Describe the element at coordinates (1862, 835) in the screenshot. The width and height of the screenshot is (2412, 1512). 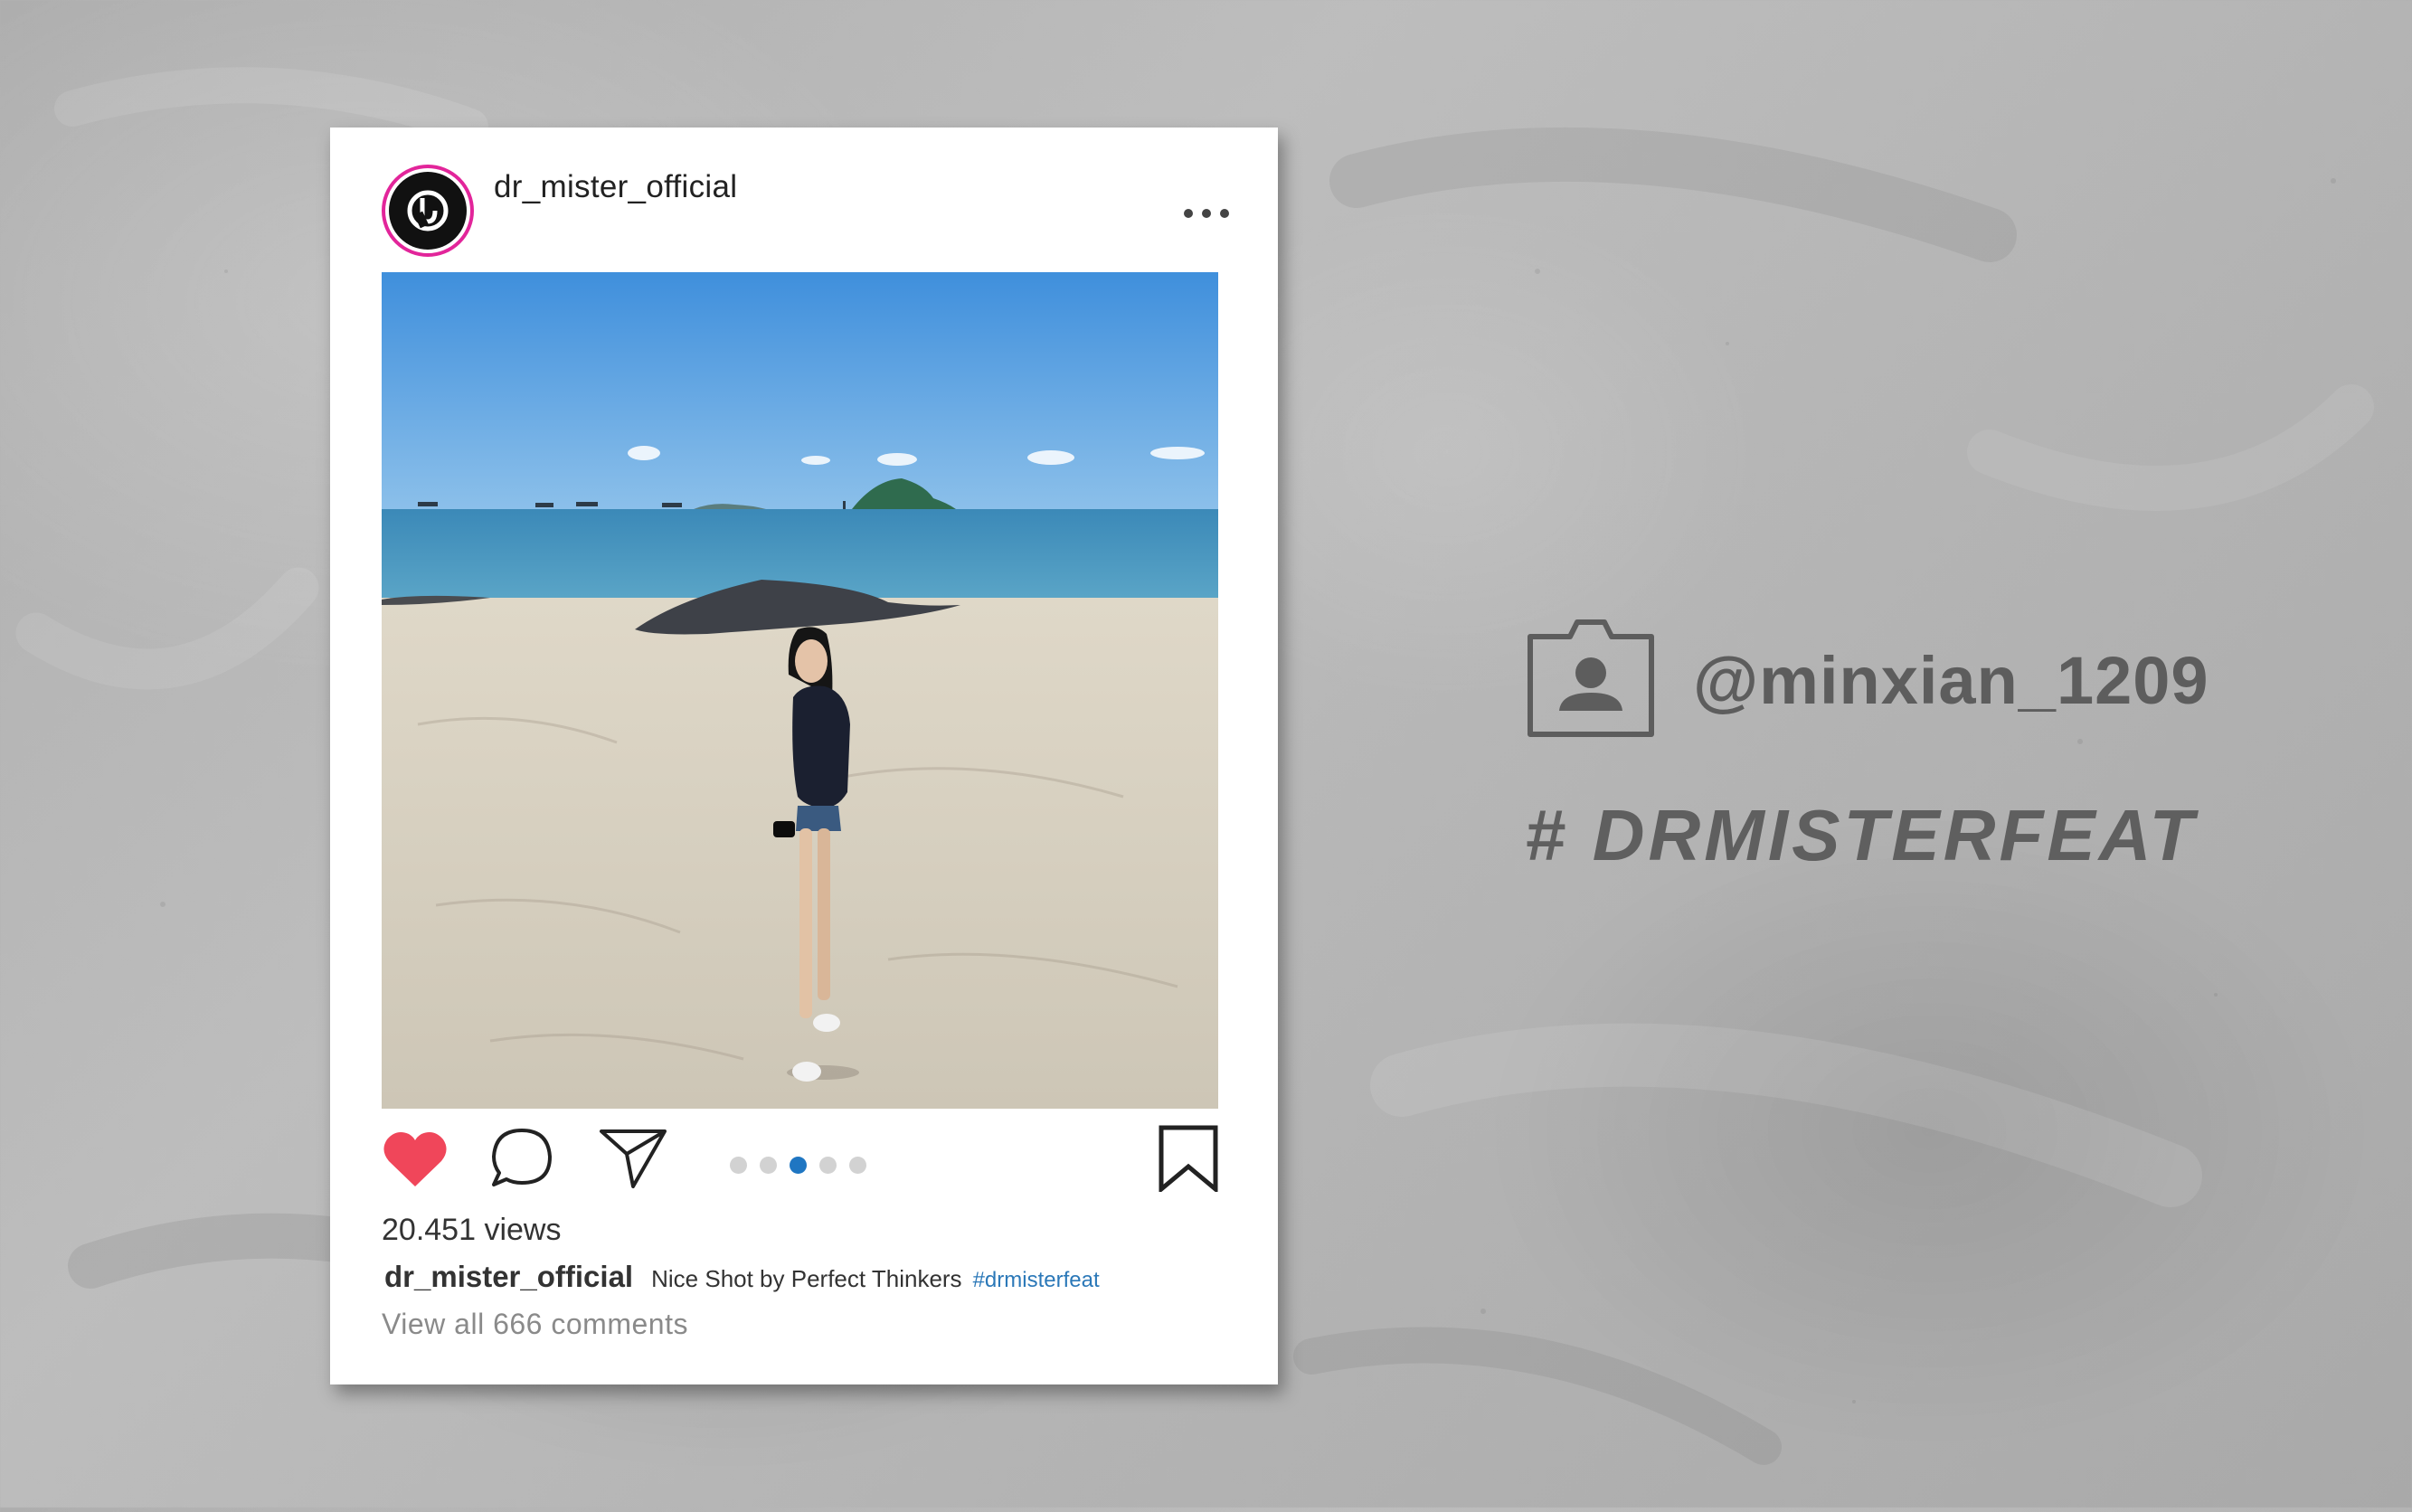
I see `campaign-hashtag: # DRMISTERFEAT` at that location.